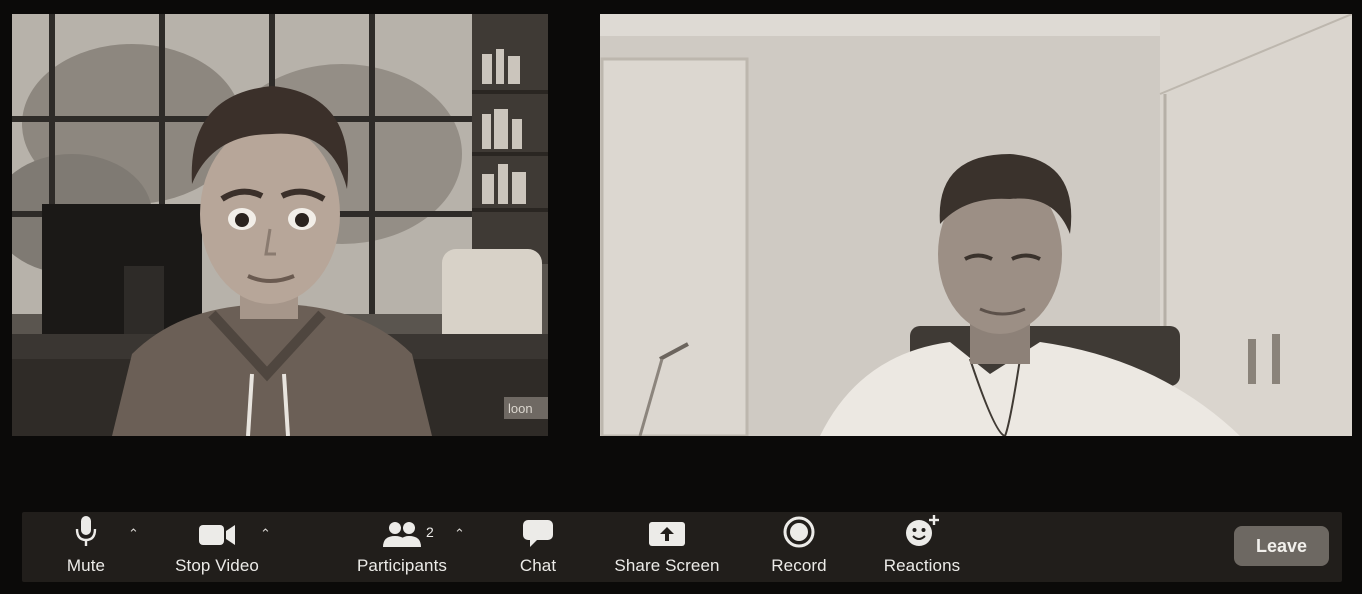 This screenshot has height=594, width=1362. I want to click on smiley-plus-icon, so click(922, 530).